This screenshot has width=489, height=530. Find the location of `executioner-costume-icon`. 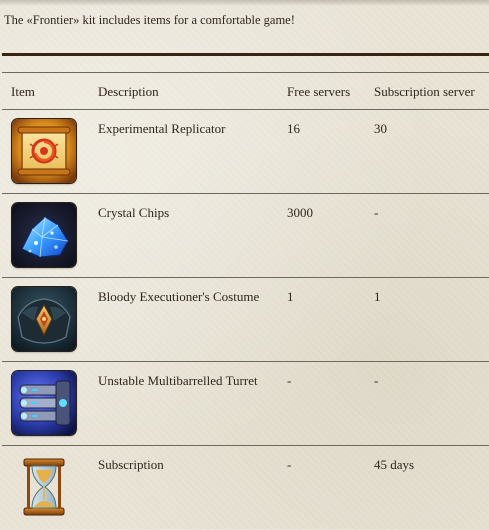

executioner-costume-icon is located at coordinates (44, 319).